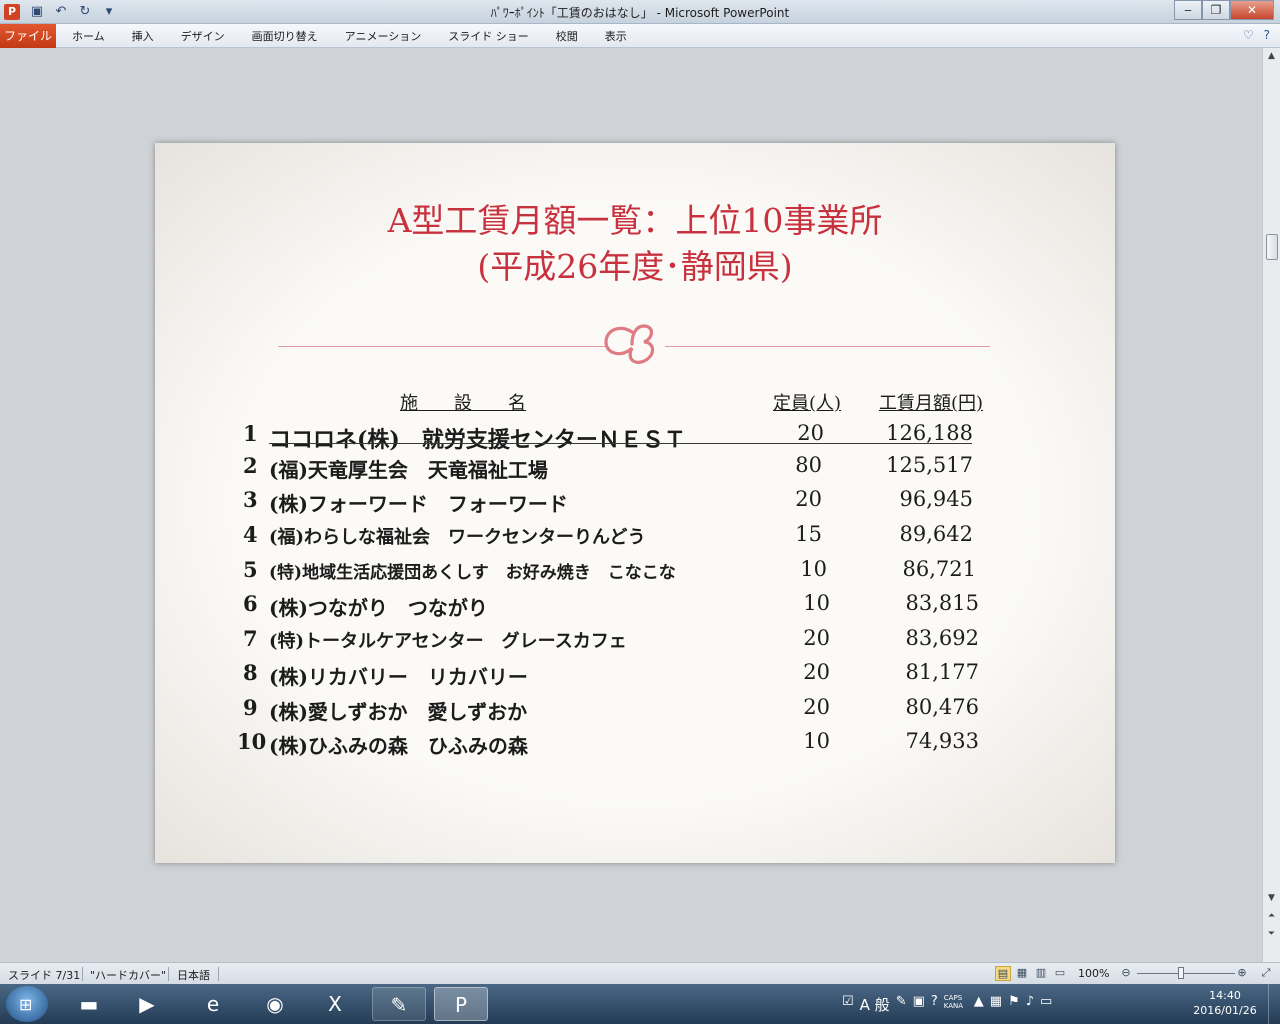 This screenshot has width=1280, height=1024. What do you see at coordinates (383, 36) in the screenshot?
I see `tab-animations: アニメーション` at bounding box center [383, 36].